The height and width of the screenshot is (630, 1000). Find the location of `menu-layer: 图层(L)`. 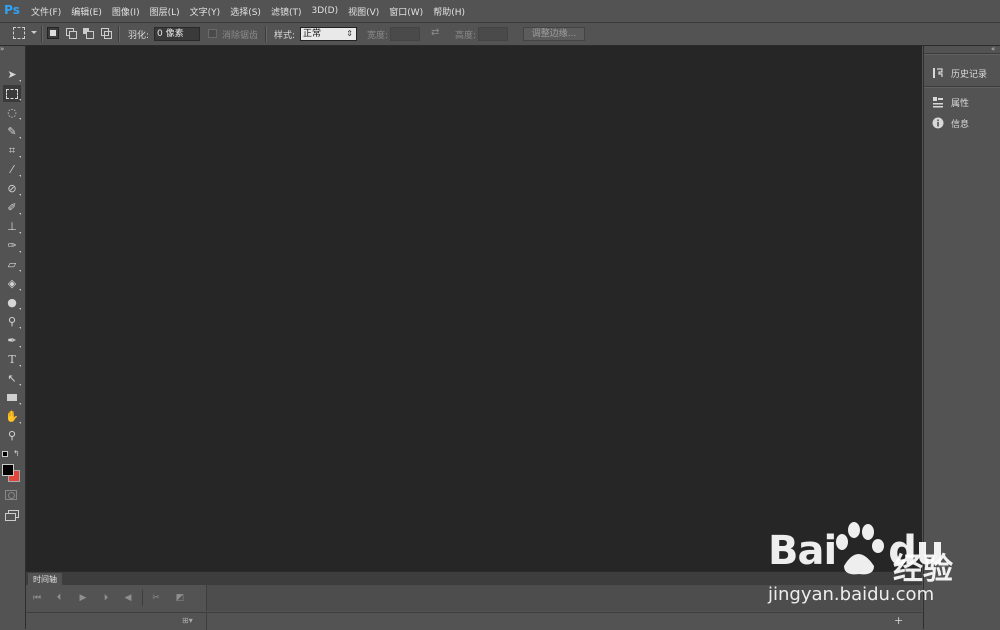

menu-layer: 图层(L) is located at coordinates (165, 11).